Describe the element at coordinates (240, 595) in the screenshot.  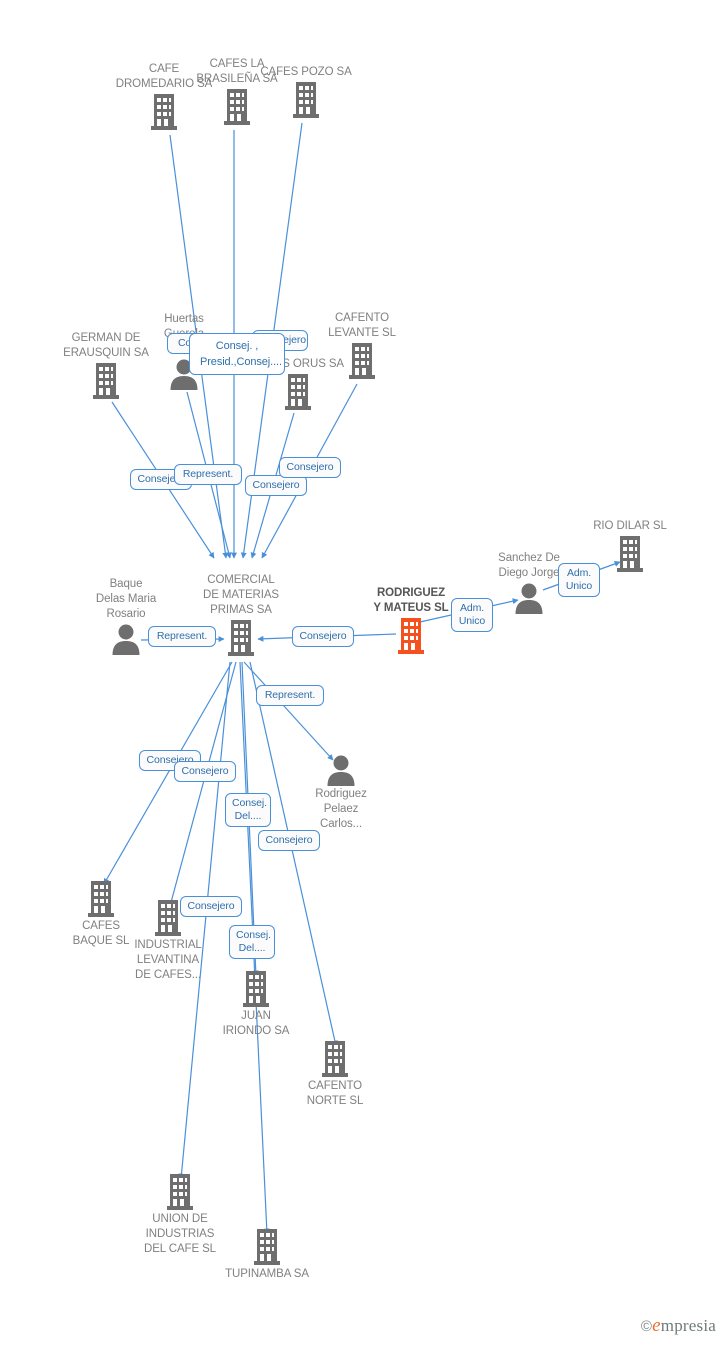
I see `node-label: COMERCIAL DE MATERIAS PRIMAS SA` at that location.